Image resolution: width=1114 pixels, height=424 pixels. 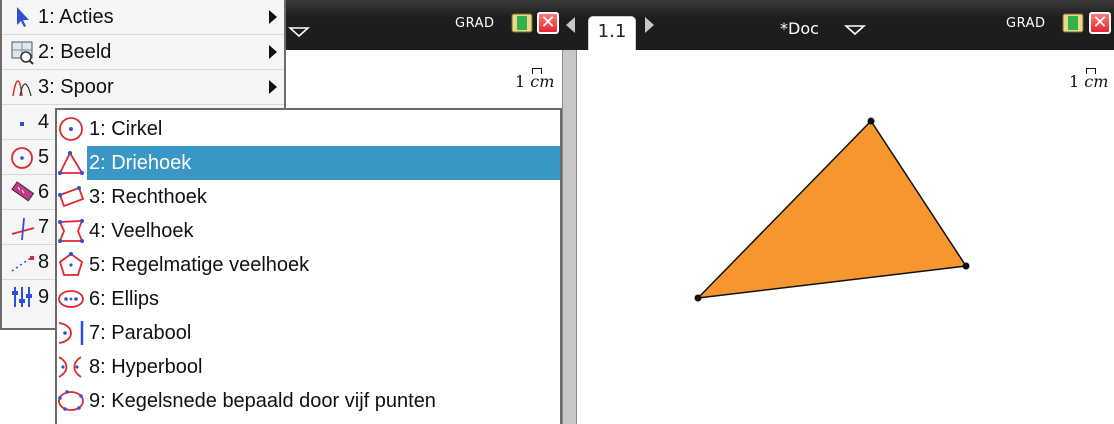 What do you see at coordinates (126, 129) in the screenshot?
I see `submenu-item-label: 1: Cirkel` at bounding box center [126, 129].